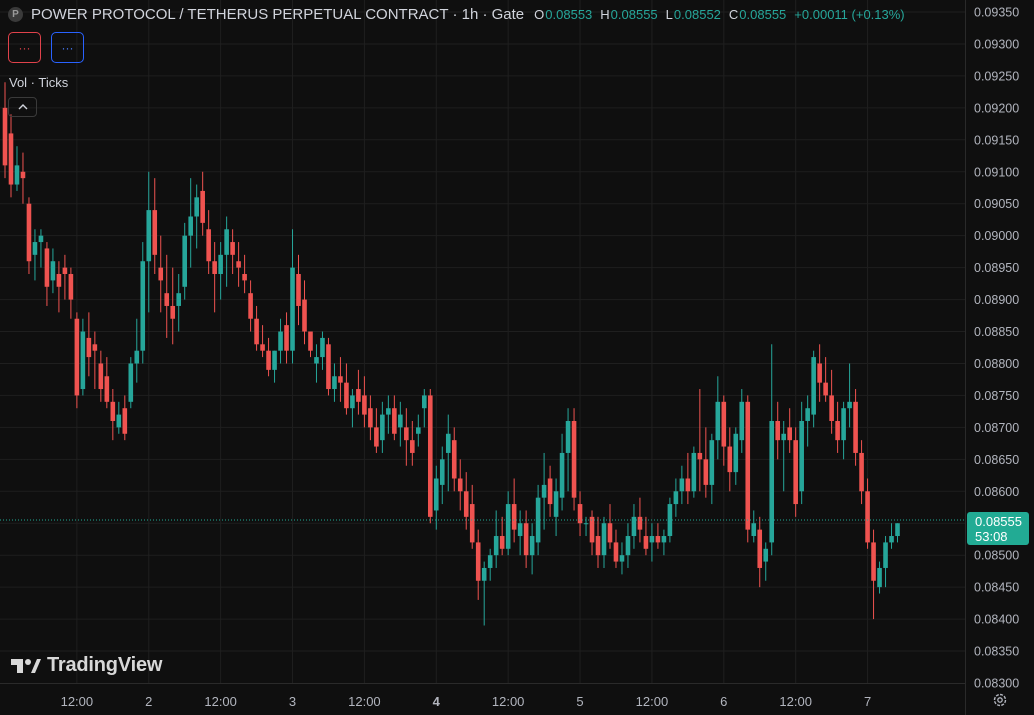  What do you see at coordinates (1000, 700) in the screenshot?
I see `gear-icon` at bounding box center [1000, 700].